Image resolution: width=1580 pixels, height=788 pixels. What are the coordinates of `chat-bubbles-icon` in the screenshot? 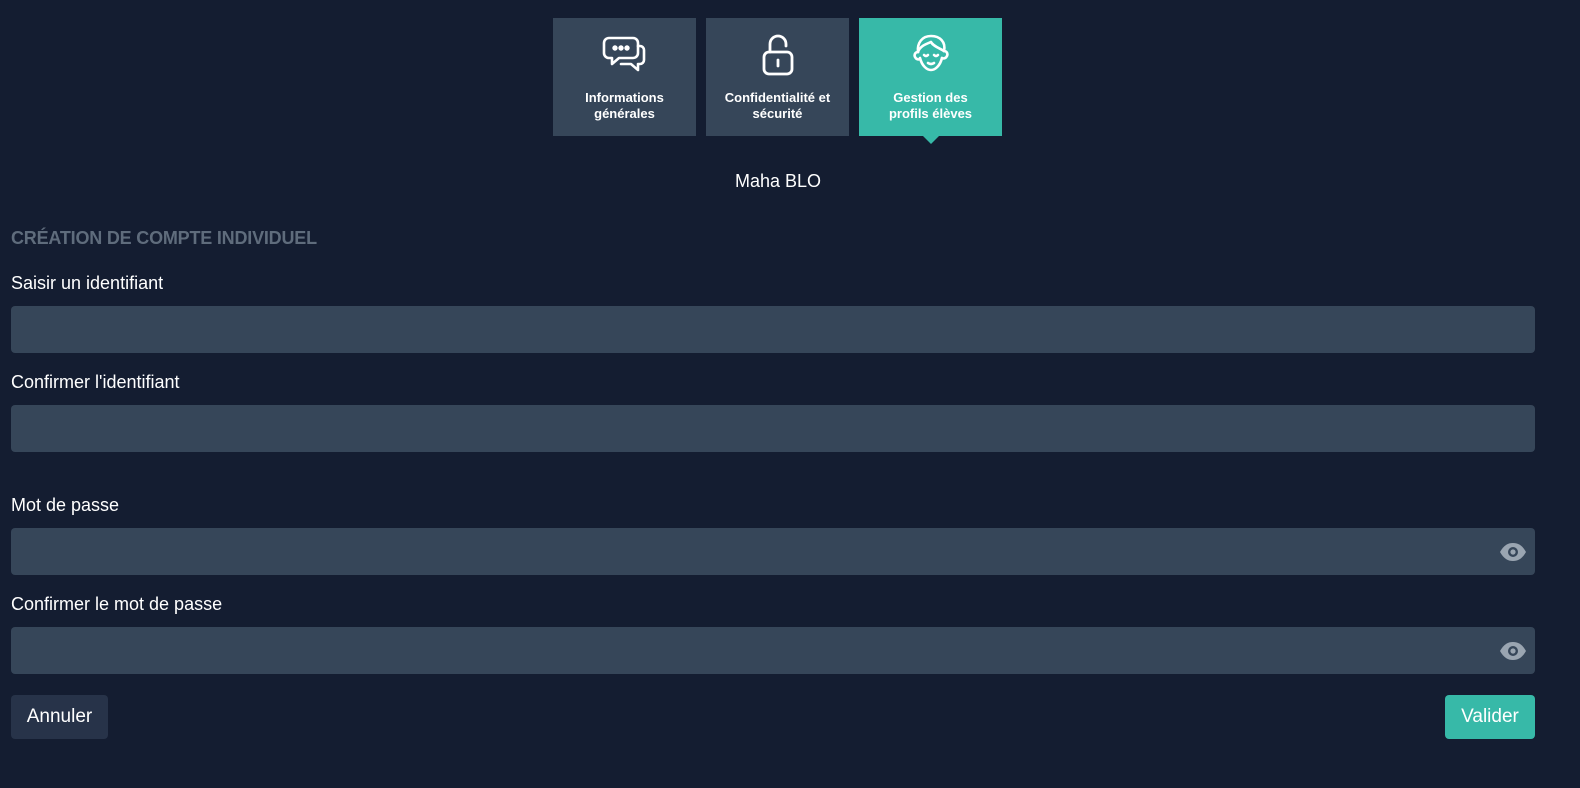 It's located at (625, 54).